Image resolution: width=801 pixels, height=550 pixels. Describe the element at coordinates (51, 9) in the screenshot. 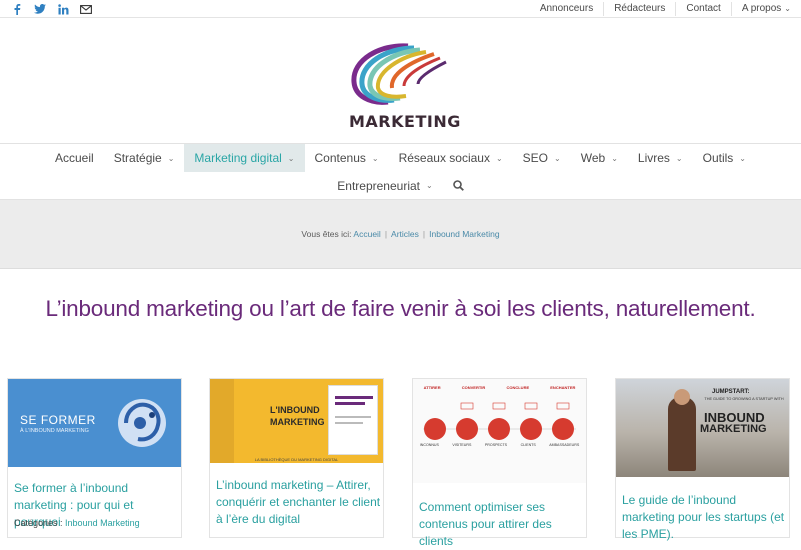

I see `social-links` at that location.